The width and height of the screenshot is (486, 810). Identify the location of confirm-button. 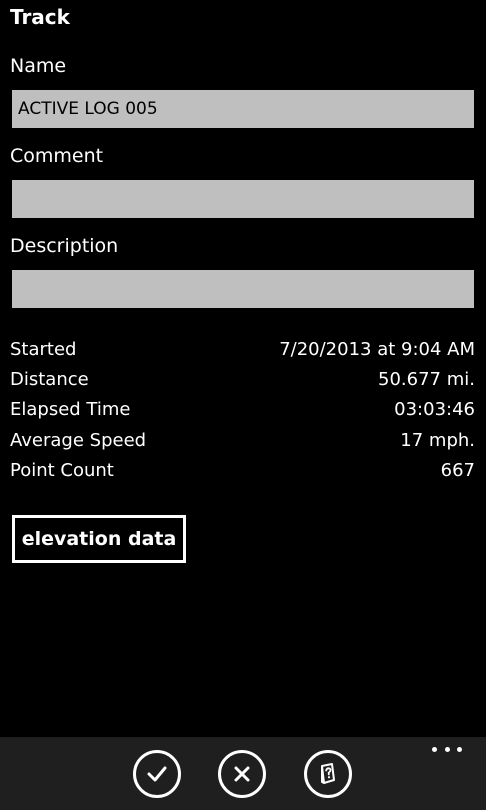
(157, 774).